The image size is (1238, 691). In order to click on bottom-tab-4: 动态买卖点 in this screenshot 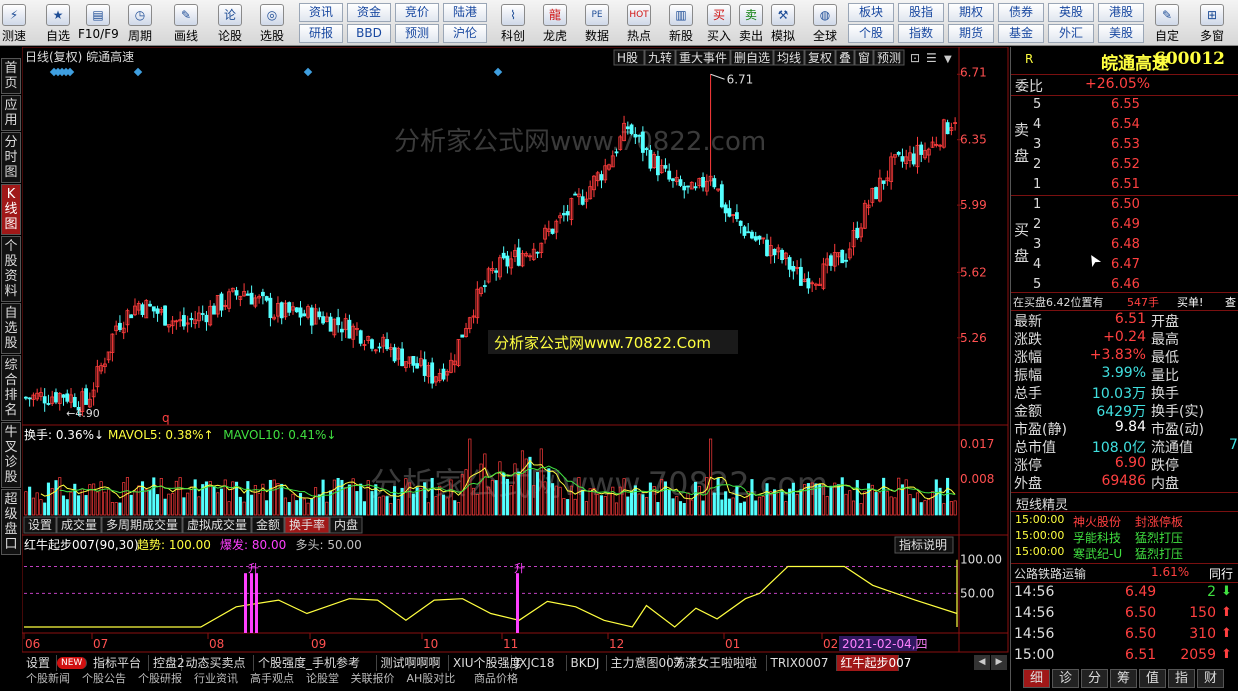, I will do `click(218, 663)`.